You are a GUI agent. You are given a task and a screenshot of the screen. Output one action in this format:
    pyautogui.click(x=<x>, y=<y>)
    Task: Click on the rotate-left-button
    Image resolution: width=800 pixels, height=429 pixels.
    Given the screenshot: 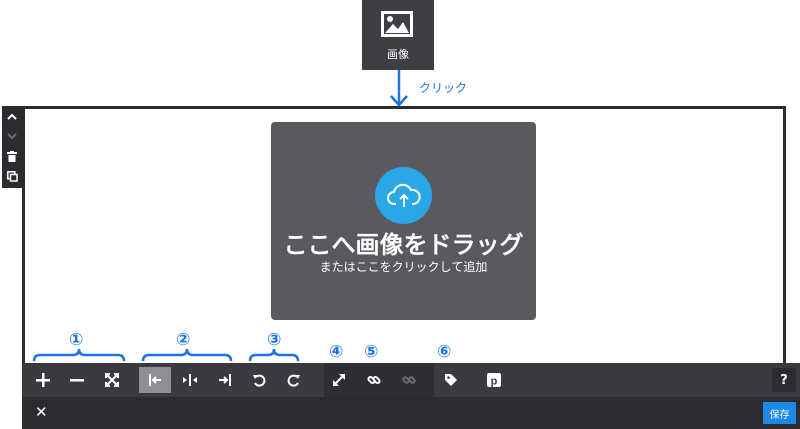 What is the action you would take?
    pyautogui.click(x=259, y=380)
    